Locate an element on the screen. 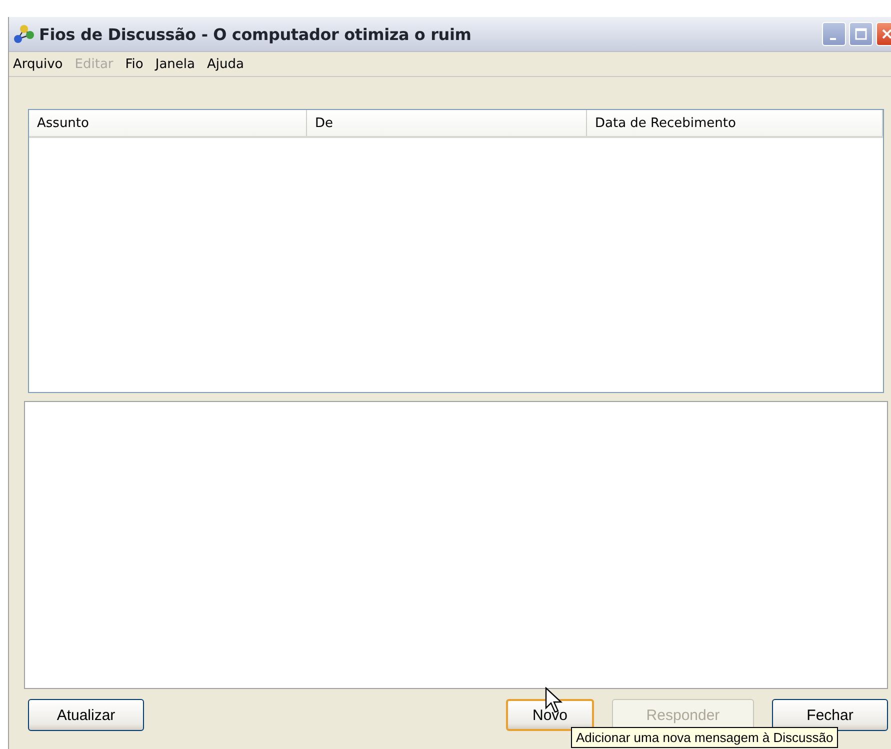 This screenshot has width=891, height=749. menu-item: Fio is located at coordinates (134, 64).